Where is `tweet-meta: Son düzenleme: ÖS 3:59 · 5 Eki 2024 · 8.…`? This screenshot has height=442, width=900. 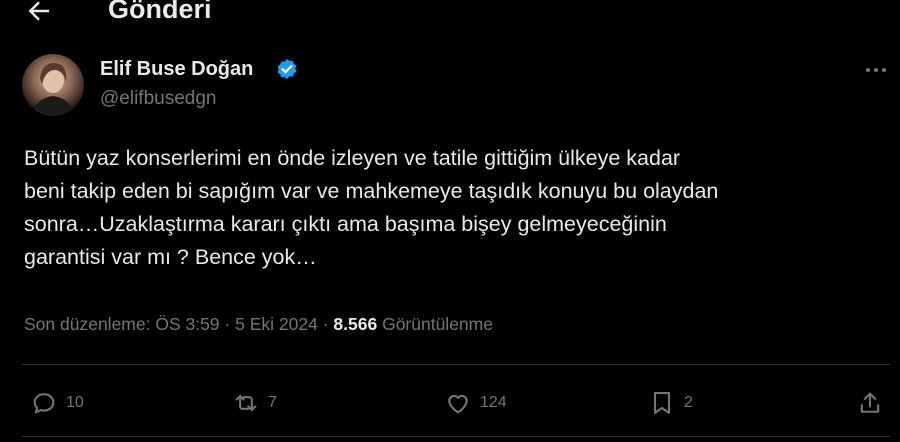 tweet-meta: Son düzenleme: ÖS 3:59 · 5 Eki 2024 · 8.… is located at coordinates (258, 324).